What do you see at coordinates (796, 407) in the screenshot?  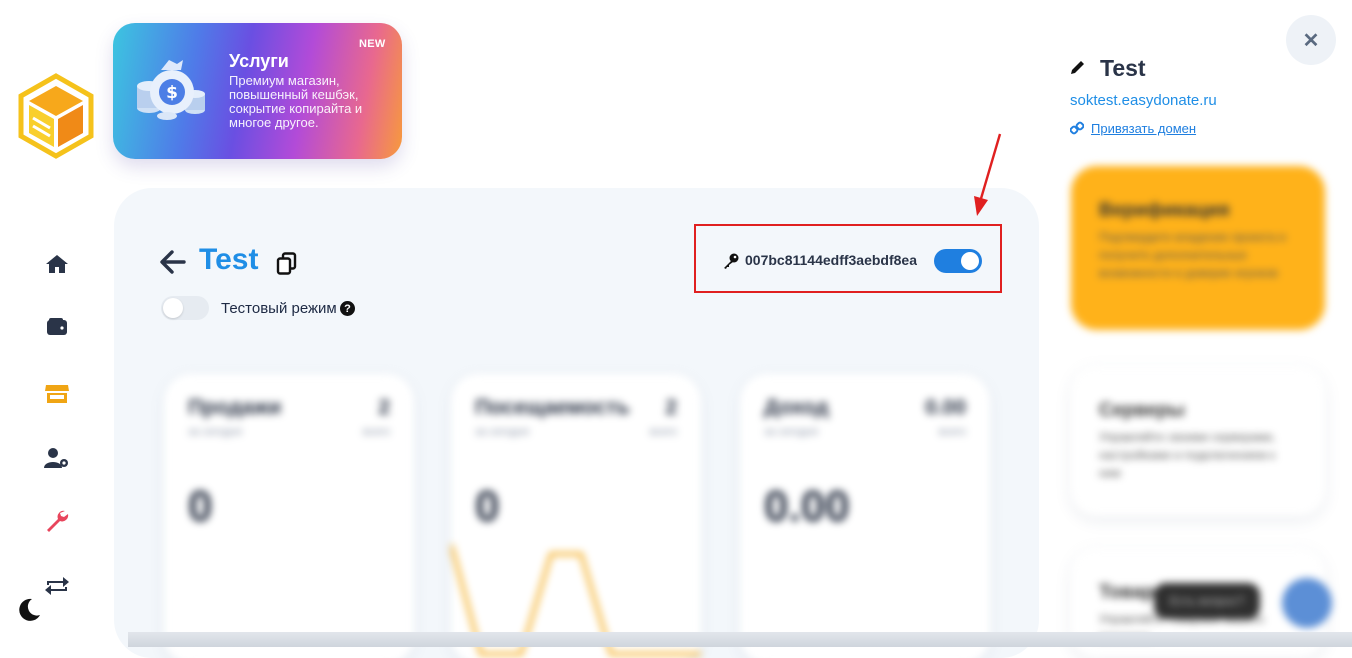 I see `stat-title: Доход` at bounding box center [796, 407].